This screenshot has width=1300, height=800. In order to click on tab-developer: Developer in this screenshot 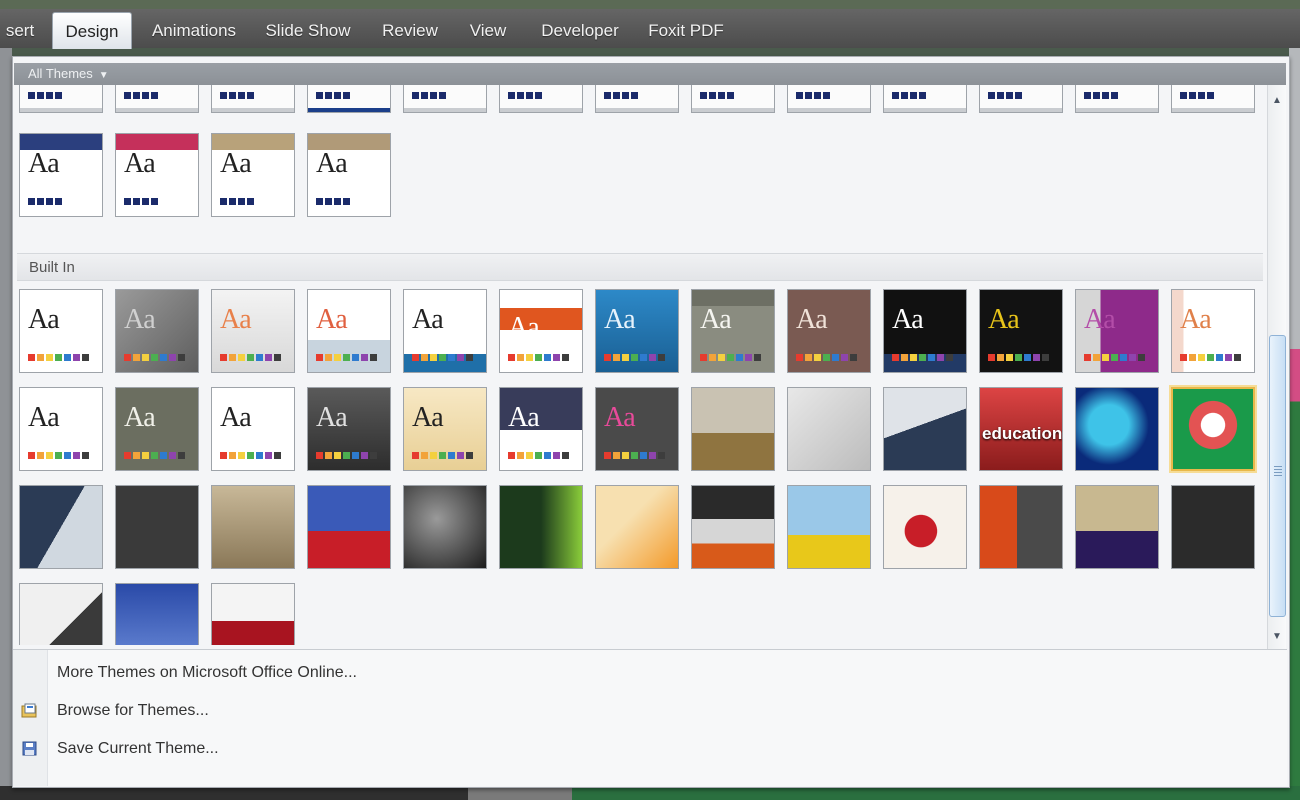, I will do `click(580, 30)`.